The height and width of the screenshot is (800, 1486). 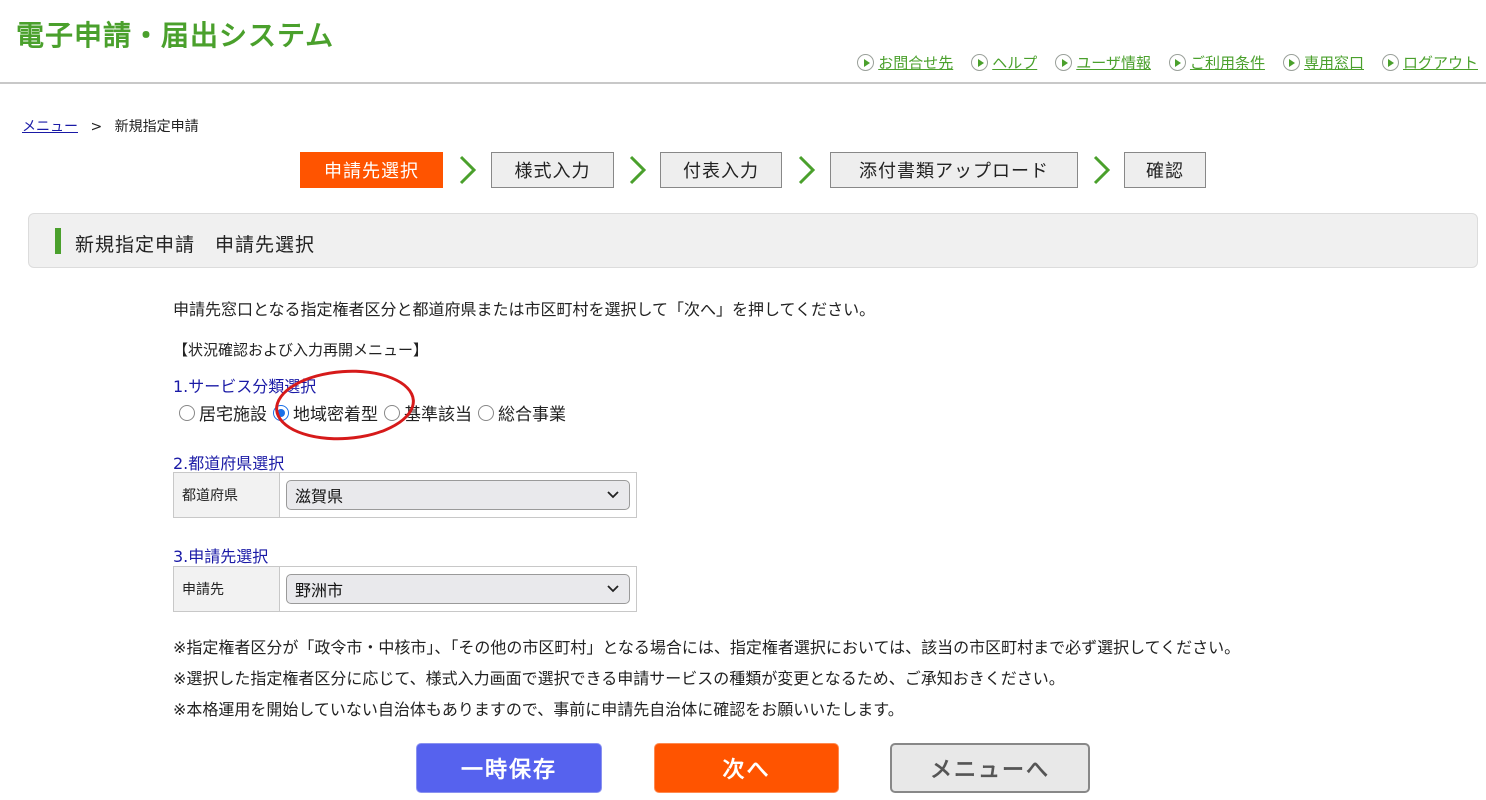 What do you see at coordinates (954, 170) in the screenshot?
I see `step-attachment-upload: 添付書類アップロード` at bounding box center [954, 170].